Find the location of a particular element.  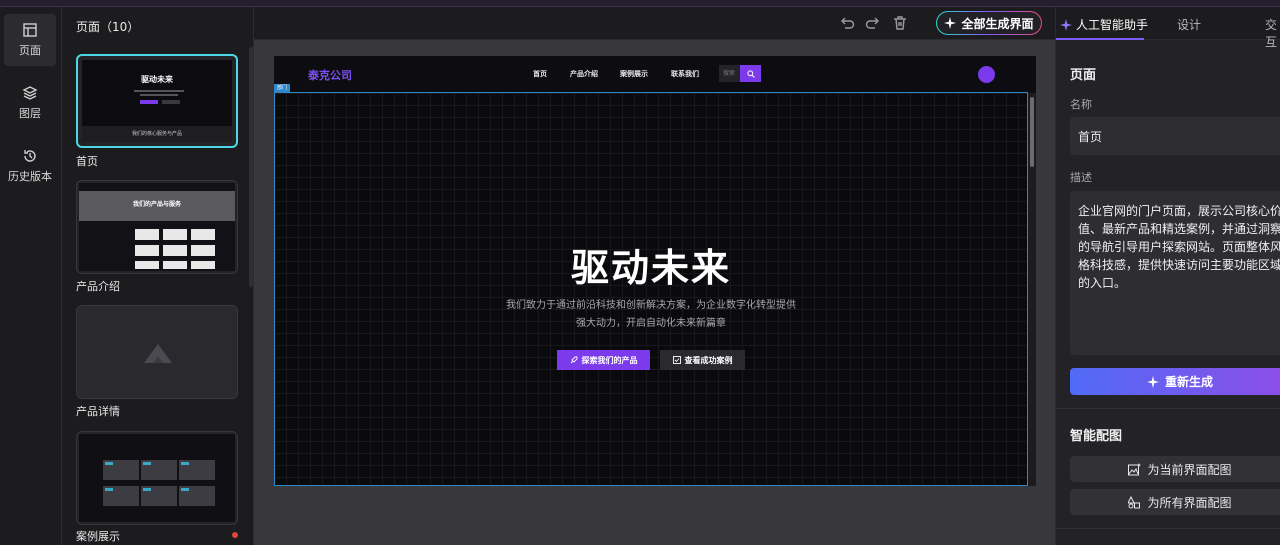

active-tab-indicator is located at coordinates (1100, 39).